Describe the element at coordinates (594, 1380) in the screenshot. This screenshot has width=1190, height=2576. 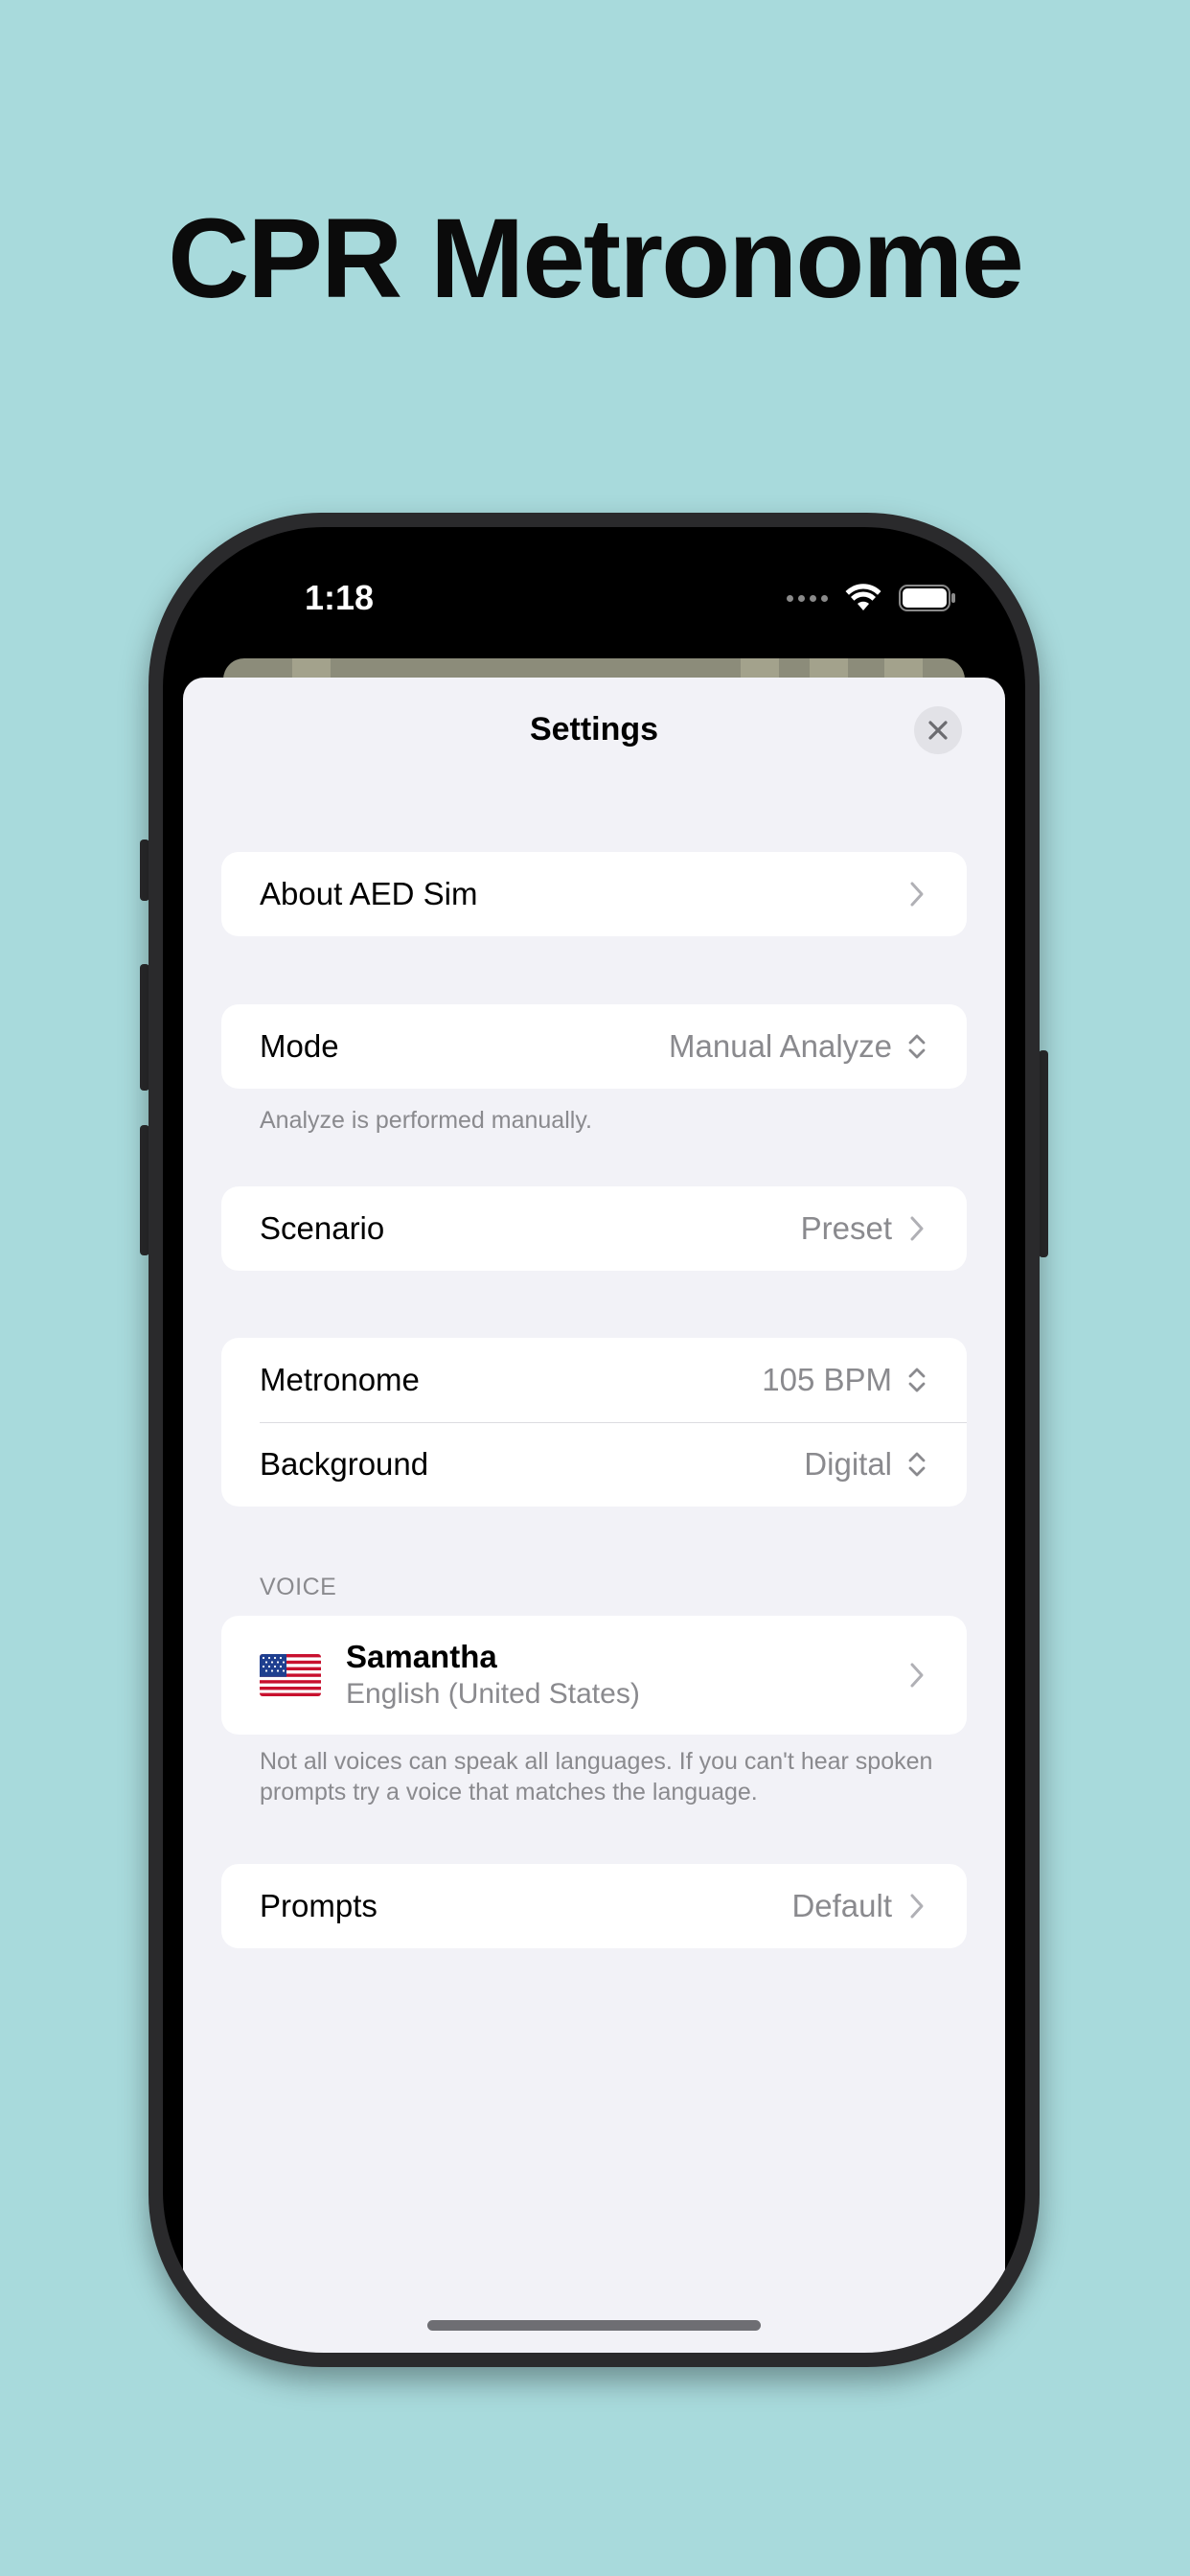
I see `metronome-row: Metronome 105 BPM` at that location.